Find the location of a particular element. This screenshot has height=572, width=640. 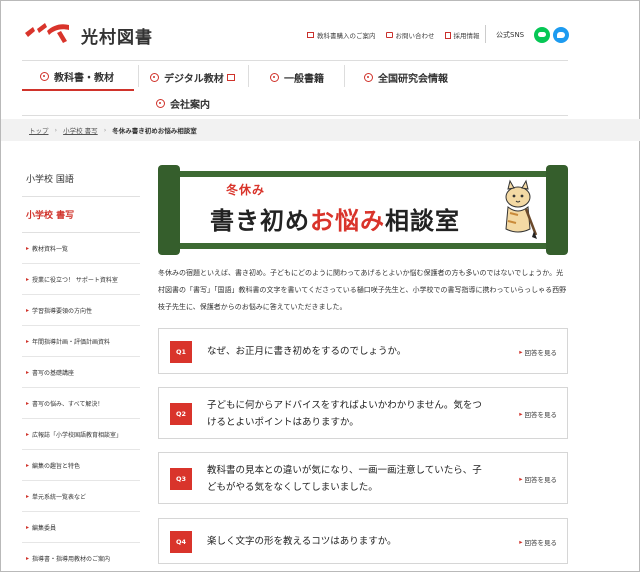

util-link-purchase: 教科書購入のご案内 is located at coordinates (341, 35).